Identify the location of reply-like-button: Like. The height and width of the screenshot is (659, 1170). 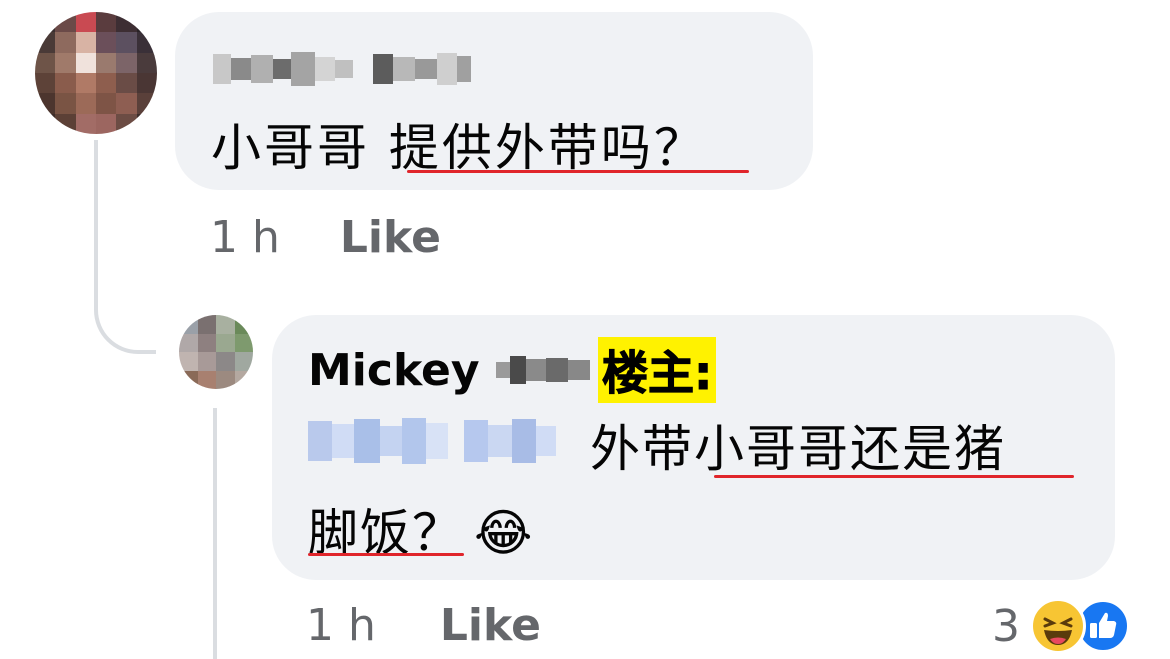
(490, 625).